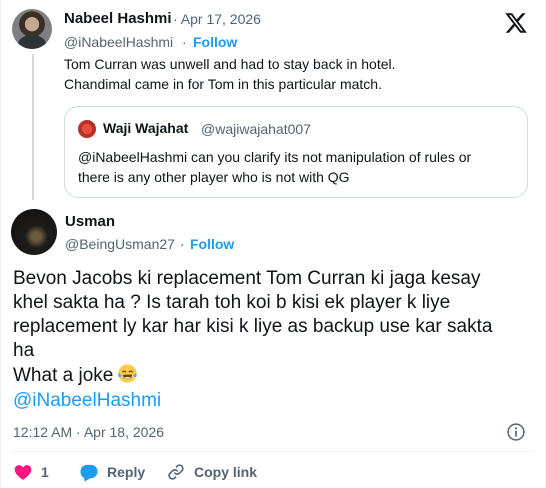 The image size is (546, 488). What do you see at coordinates (256, 129) in the screenshot?
I see `quoted-author-handle: @wajiwajahat007` at bounding box center [256, 129].